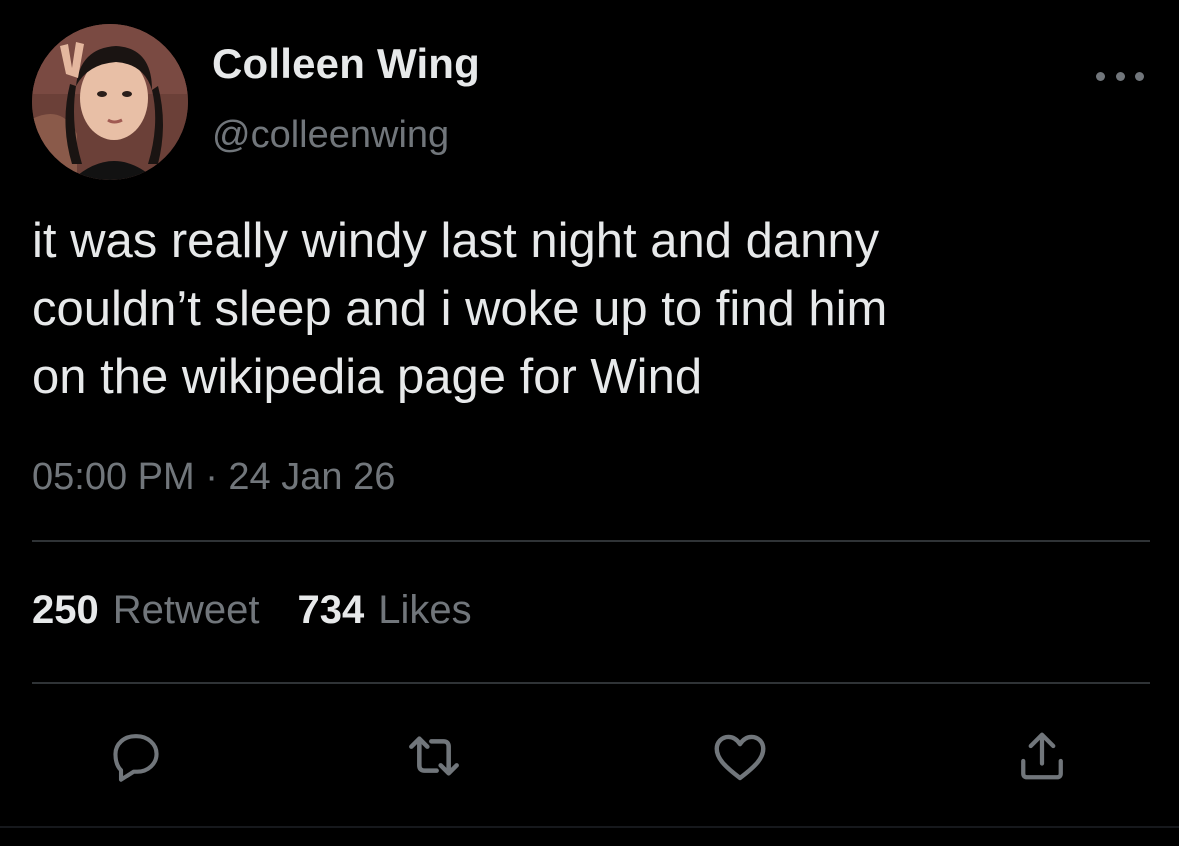  I want to click on heart-icon, so click(740, 757).